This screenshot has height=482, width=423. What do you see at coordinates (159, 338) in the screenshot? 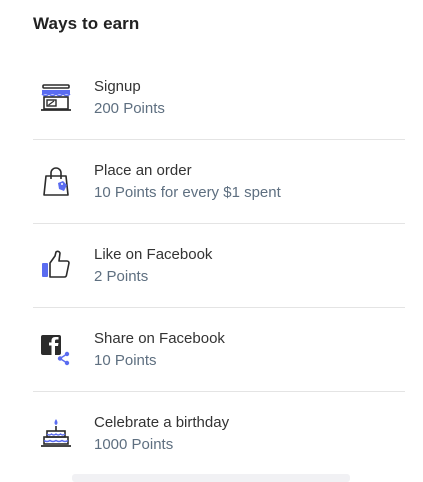
I see `earn-item-name: Share on Facebook` at bounding box center [159, 338].